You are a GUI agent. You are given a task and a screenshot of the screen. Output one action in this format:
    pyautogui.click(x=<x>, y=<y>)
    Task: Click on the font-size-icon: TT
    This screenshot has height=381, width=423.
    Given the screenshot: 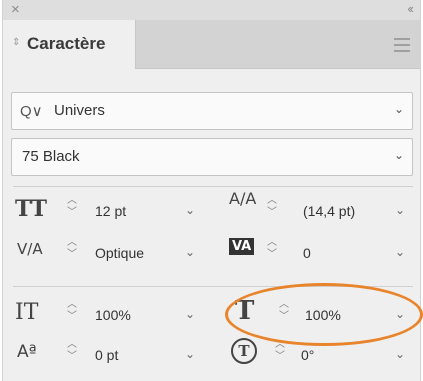 What is the action you would take?
    pyautogui.click(x=31, y=209)
    